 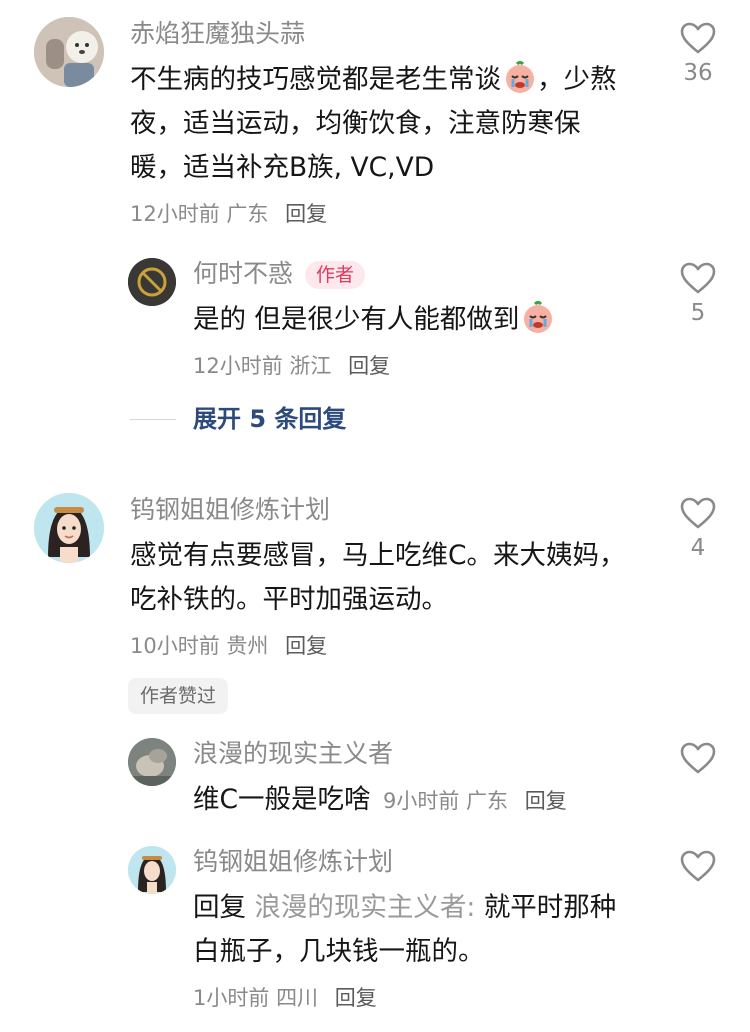 I want to click on comment-meta: 12小时前 广东 回复, so click(x=228, y=214).